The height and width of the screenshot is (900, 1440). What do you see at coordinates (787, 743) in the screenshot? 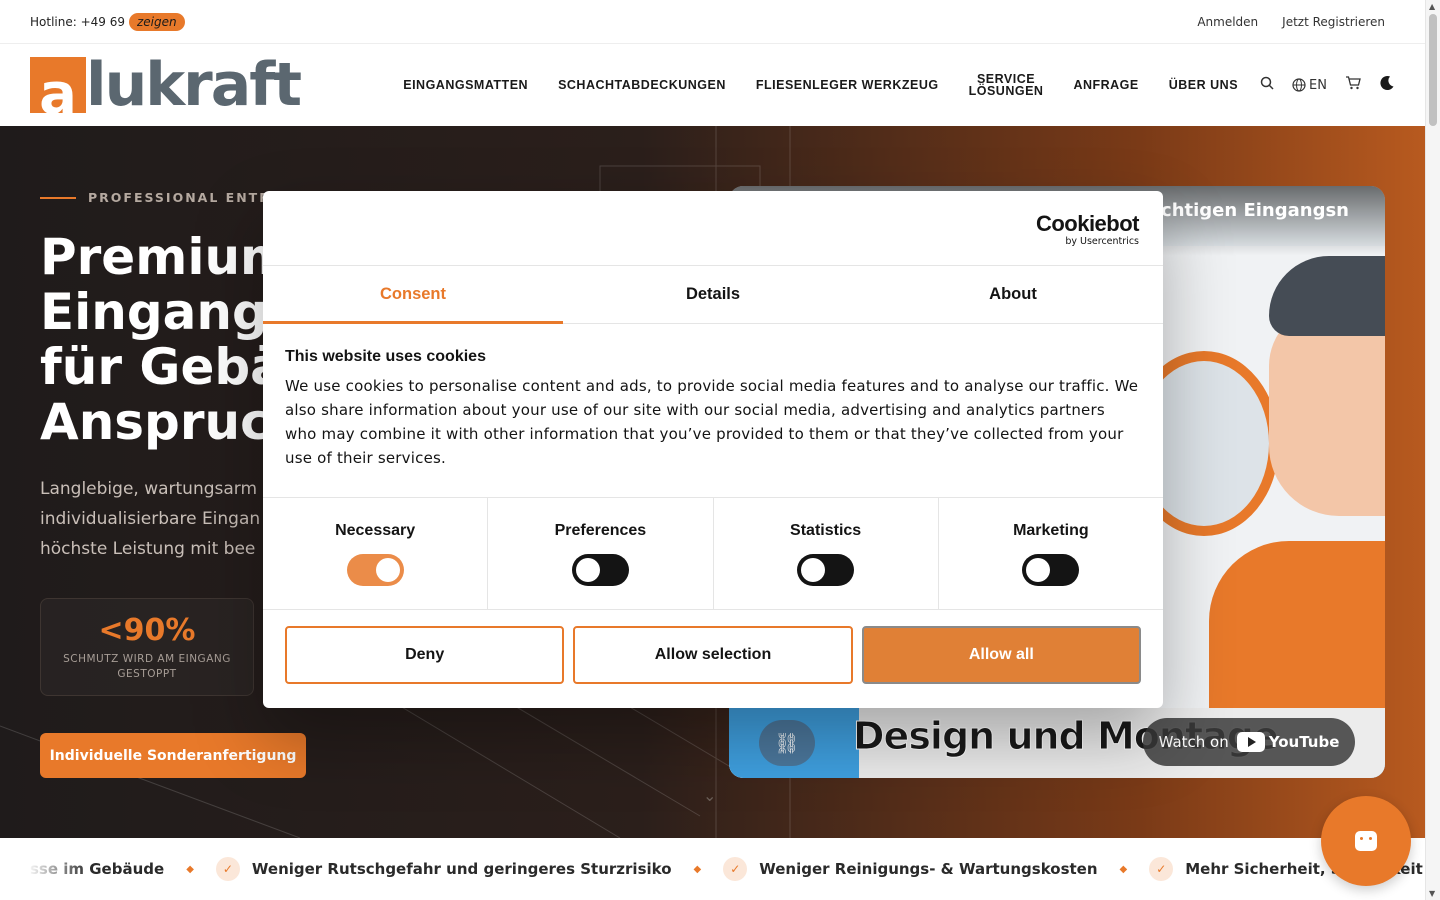
I see `link-icon: ⛓` at bounding box center [787, 743].